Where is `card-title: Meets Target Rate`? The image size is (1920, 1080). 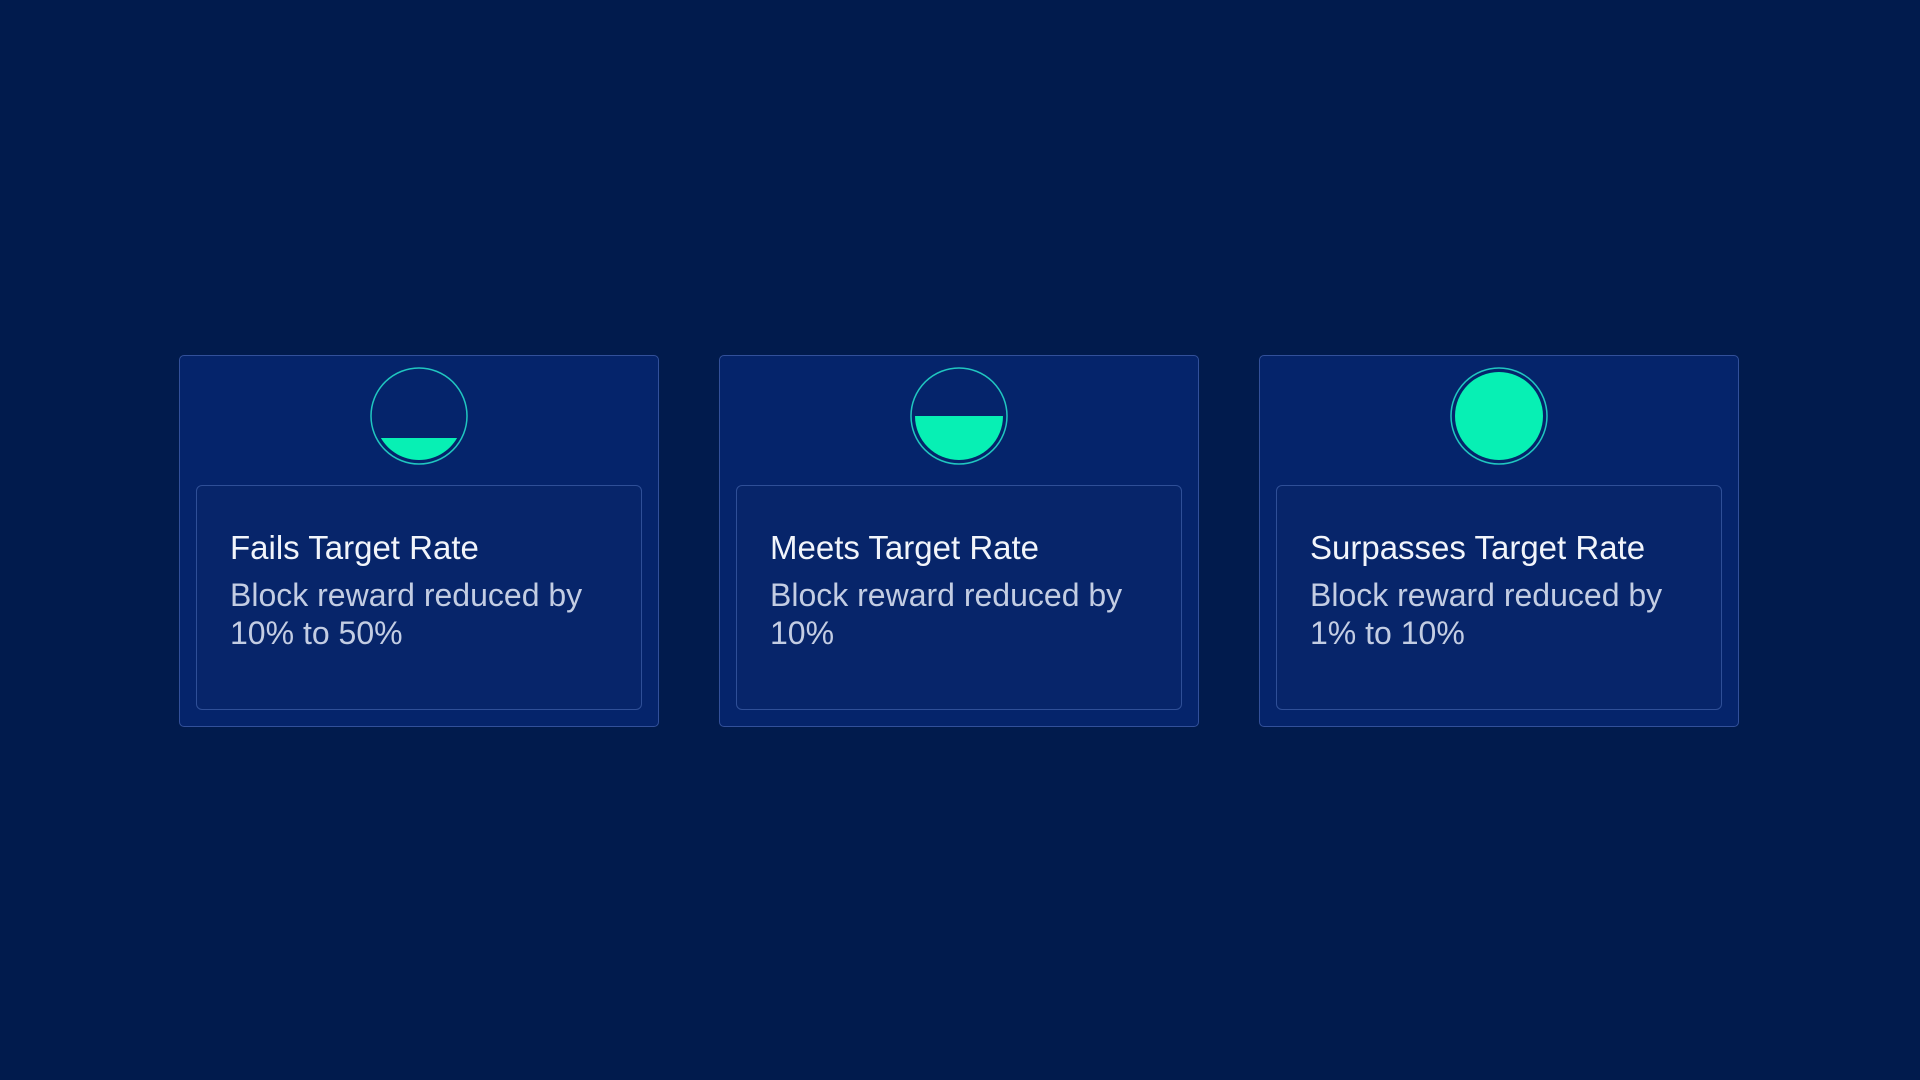 card-title: Meets Target Rate is located at coordinates (905, 547).